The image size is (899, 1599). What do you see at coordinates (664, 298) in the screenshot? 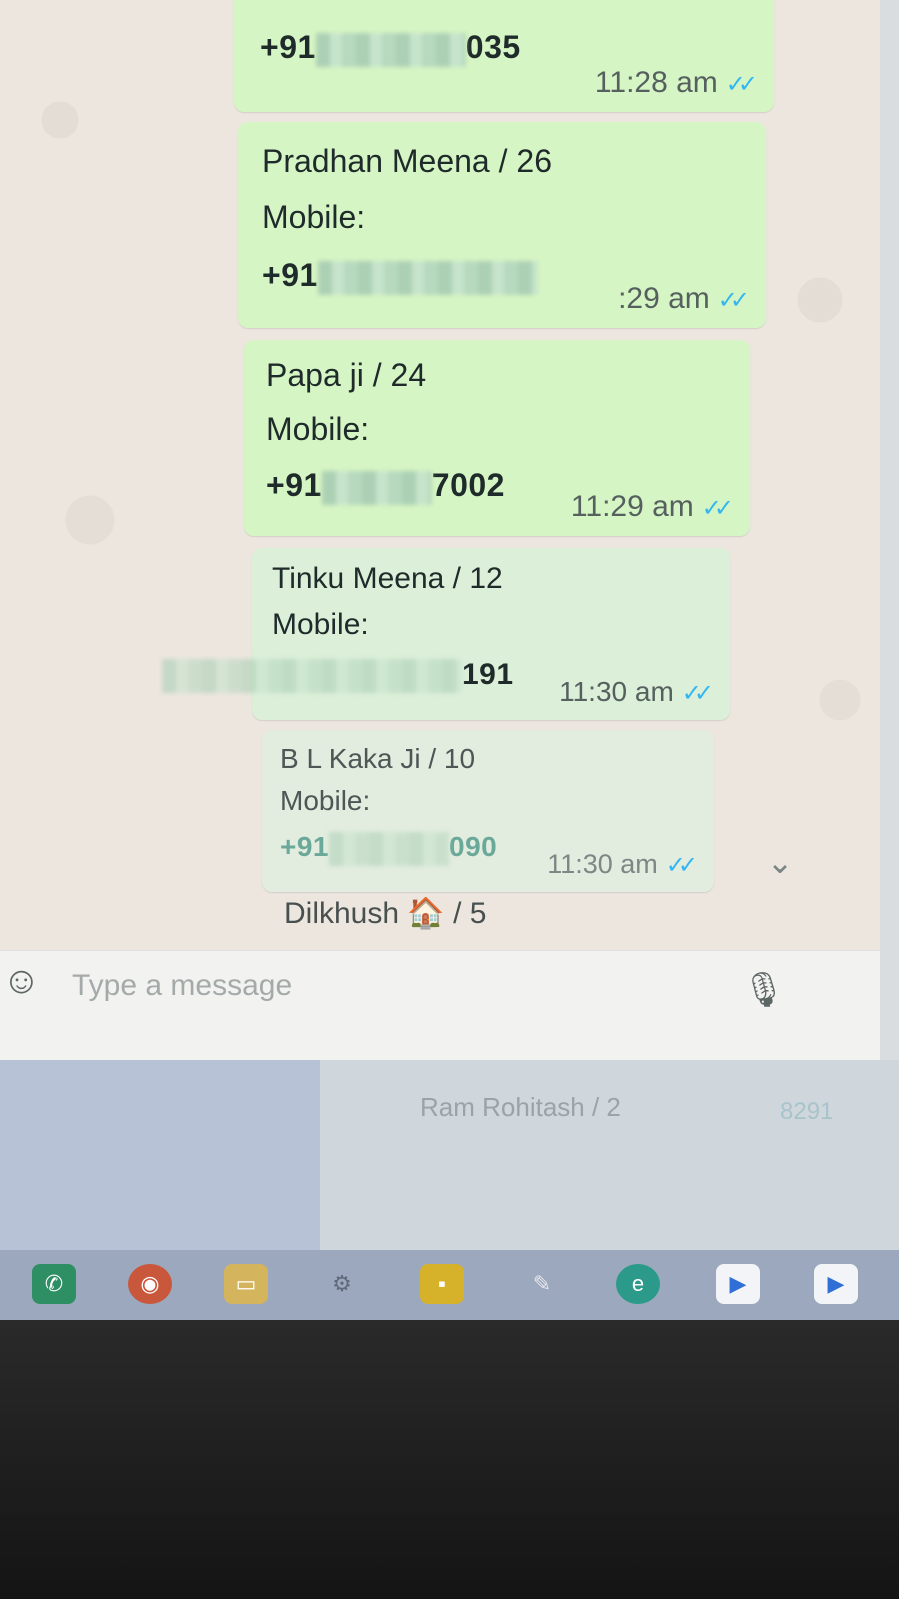
I see `message-time: :29 am` at bounding box center [664, 298].